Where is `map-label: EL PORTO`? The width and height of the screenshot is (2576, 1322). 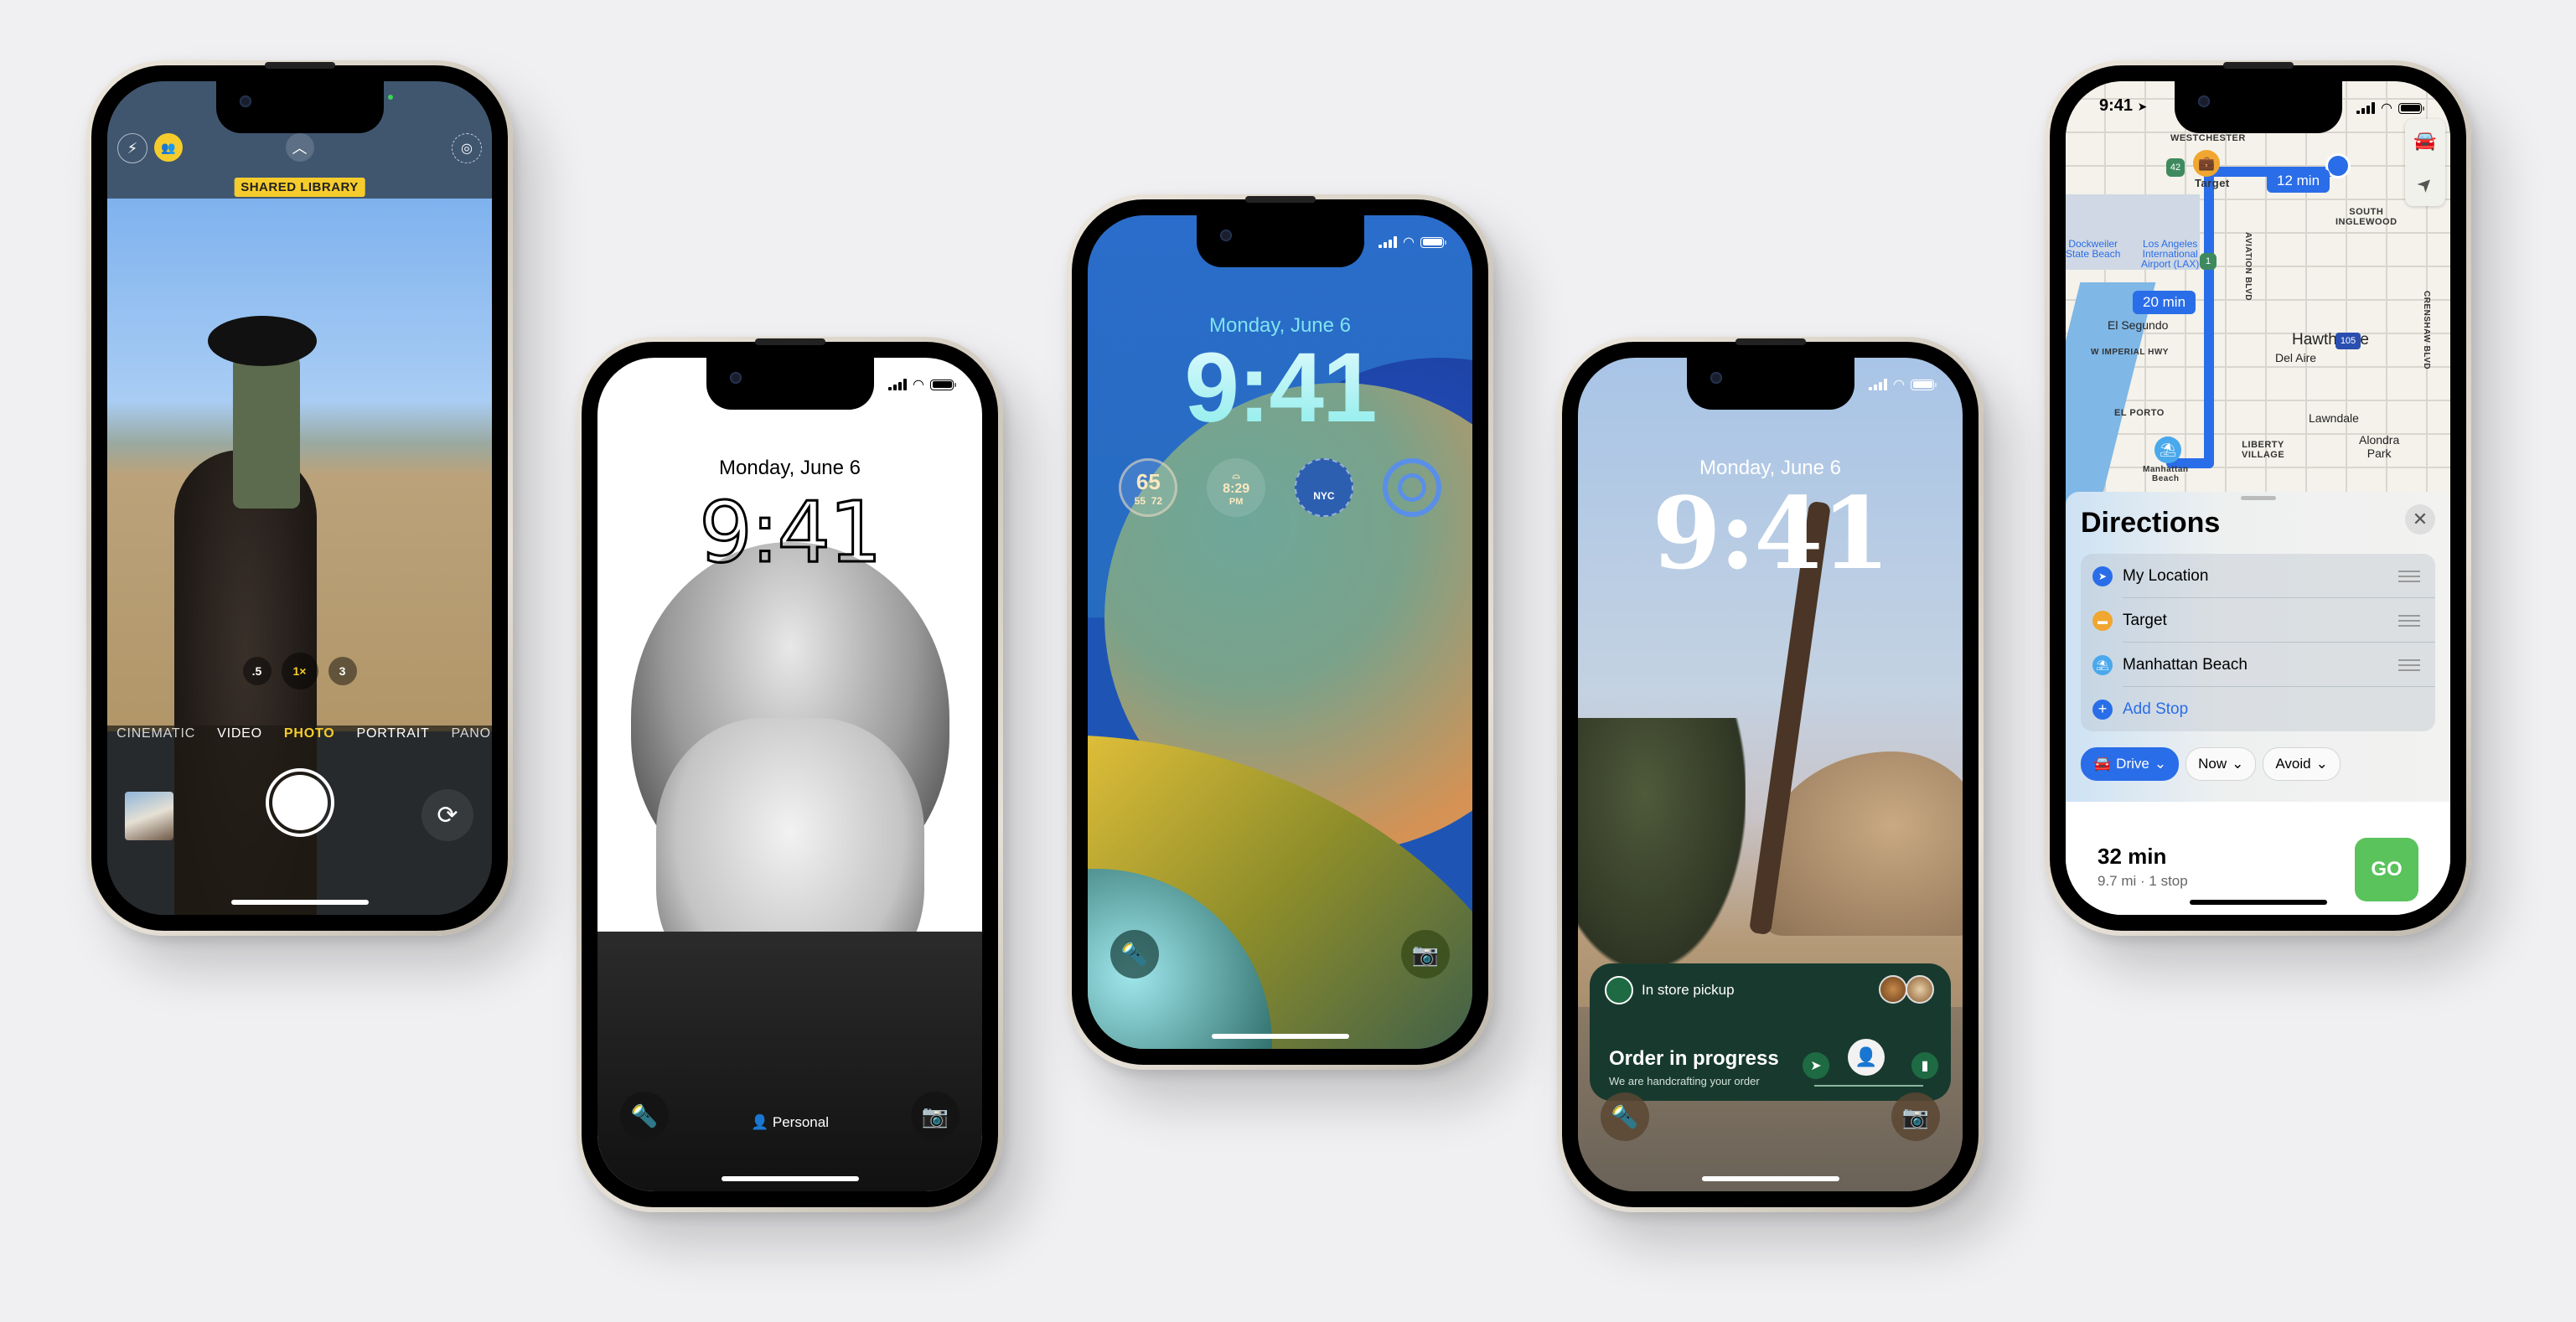
map-label: EL PORTO is located at coordinates (2139, 413).